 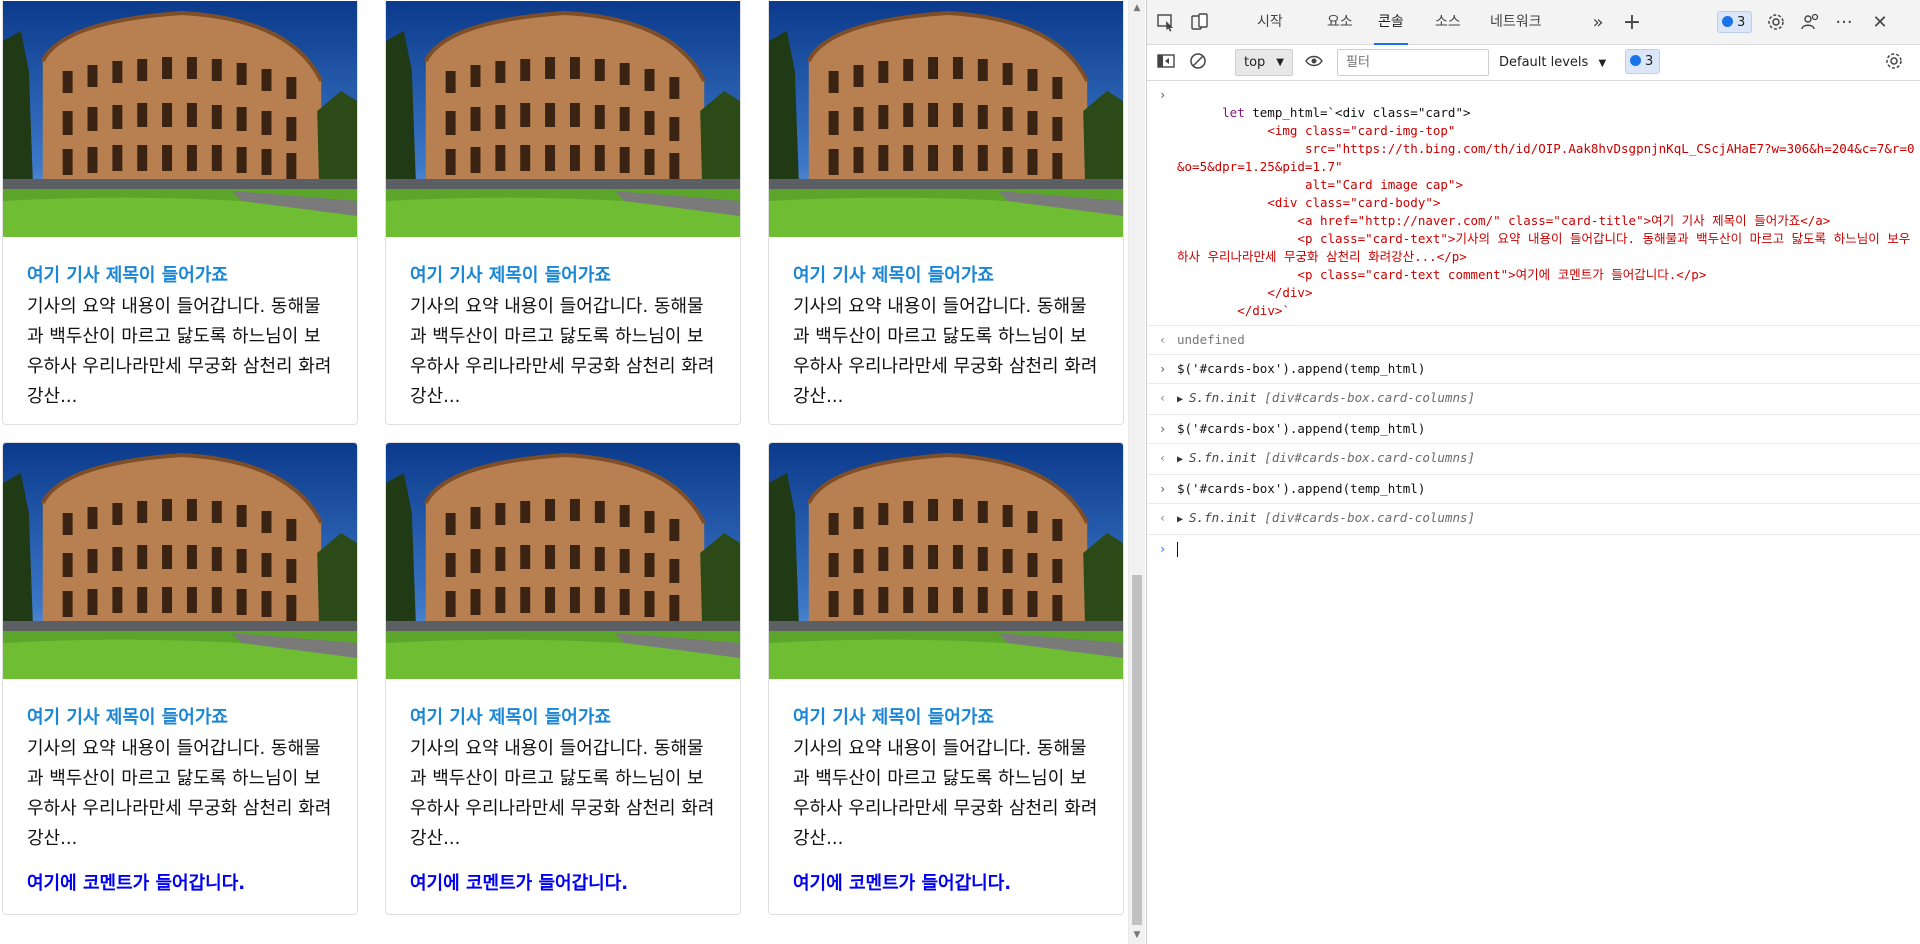 What do you see at coordinates (1200, 23) in the screenshot?
I see `device-emulation-icon` at bounding box center [1200, 23].